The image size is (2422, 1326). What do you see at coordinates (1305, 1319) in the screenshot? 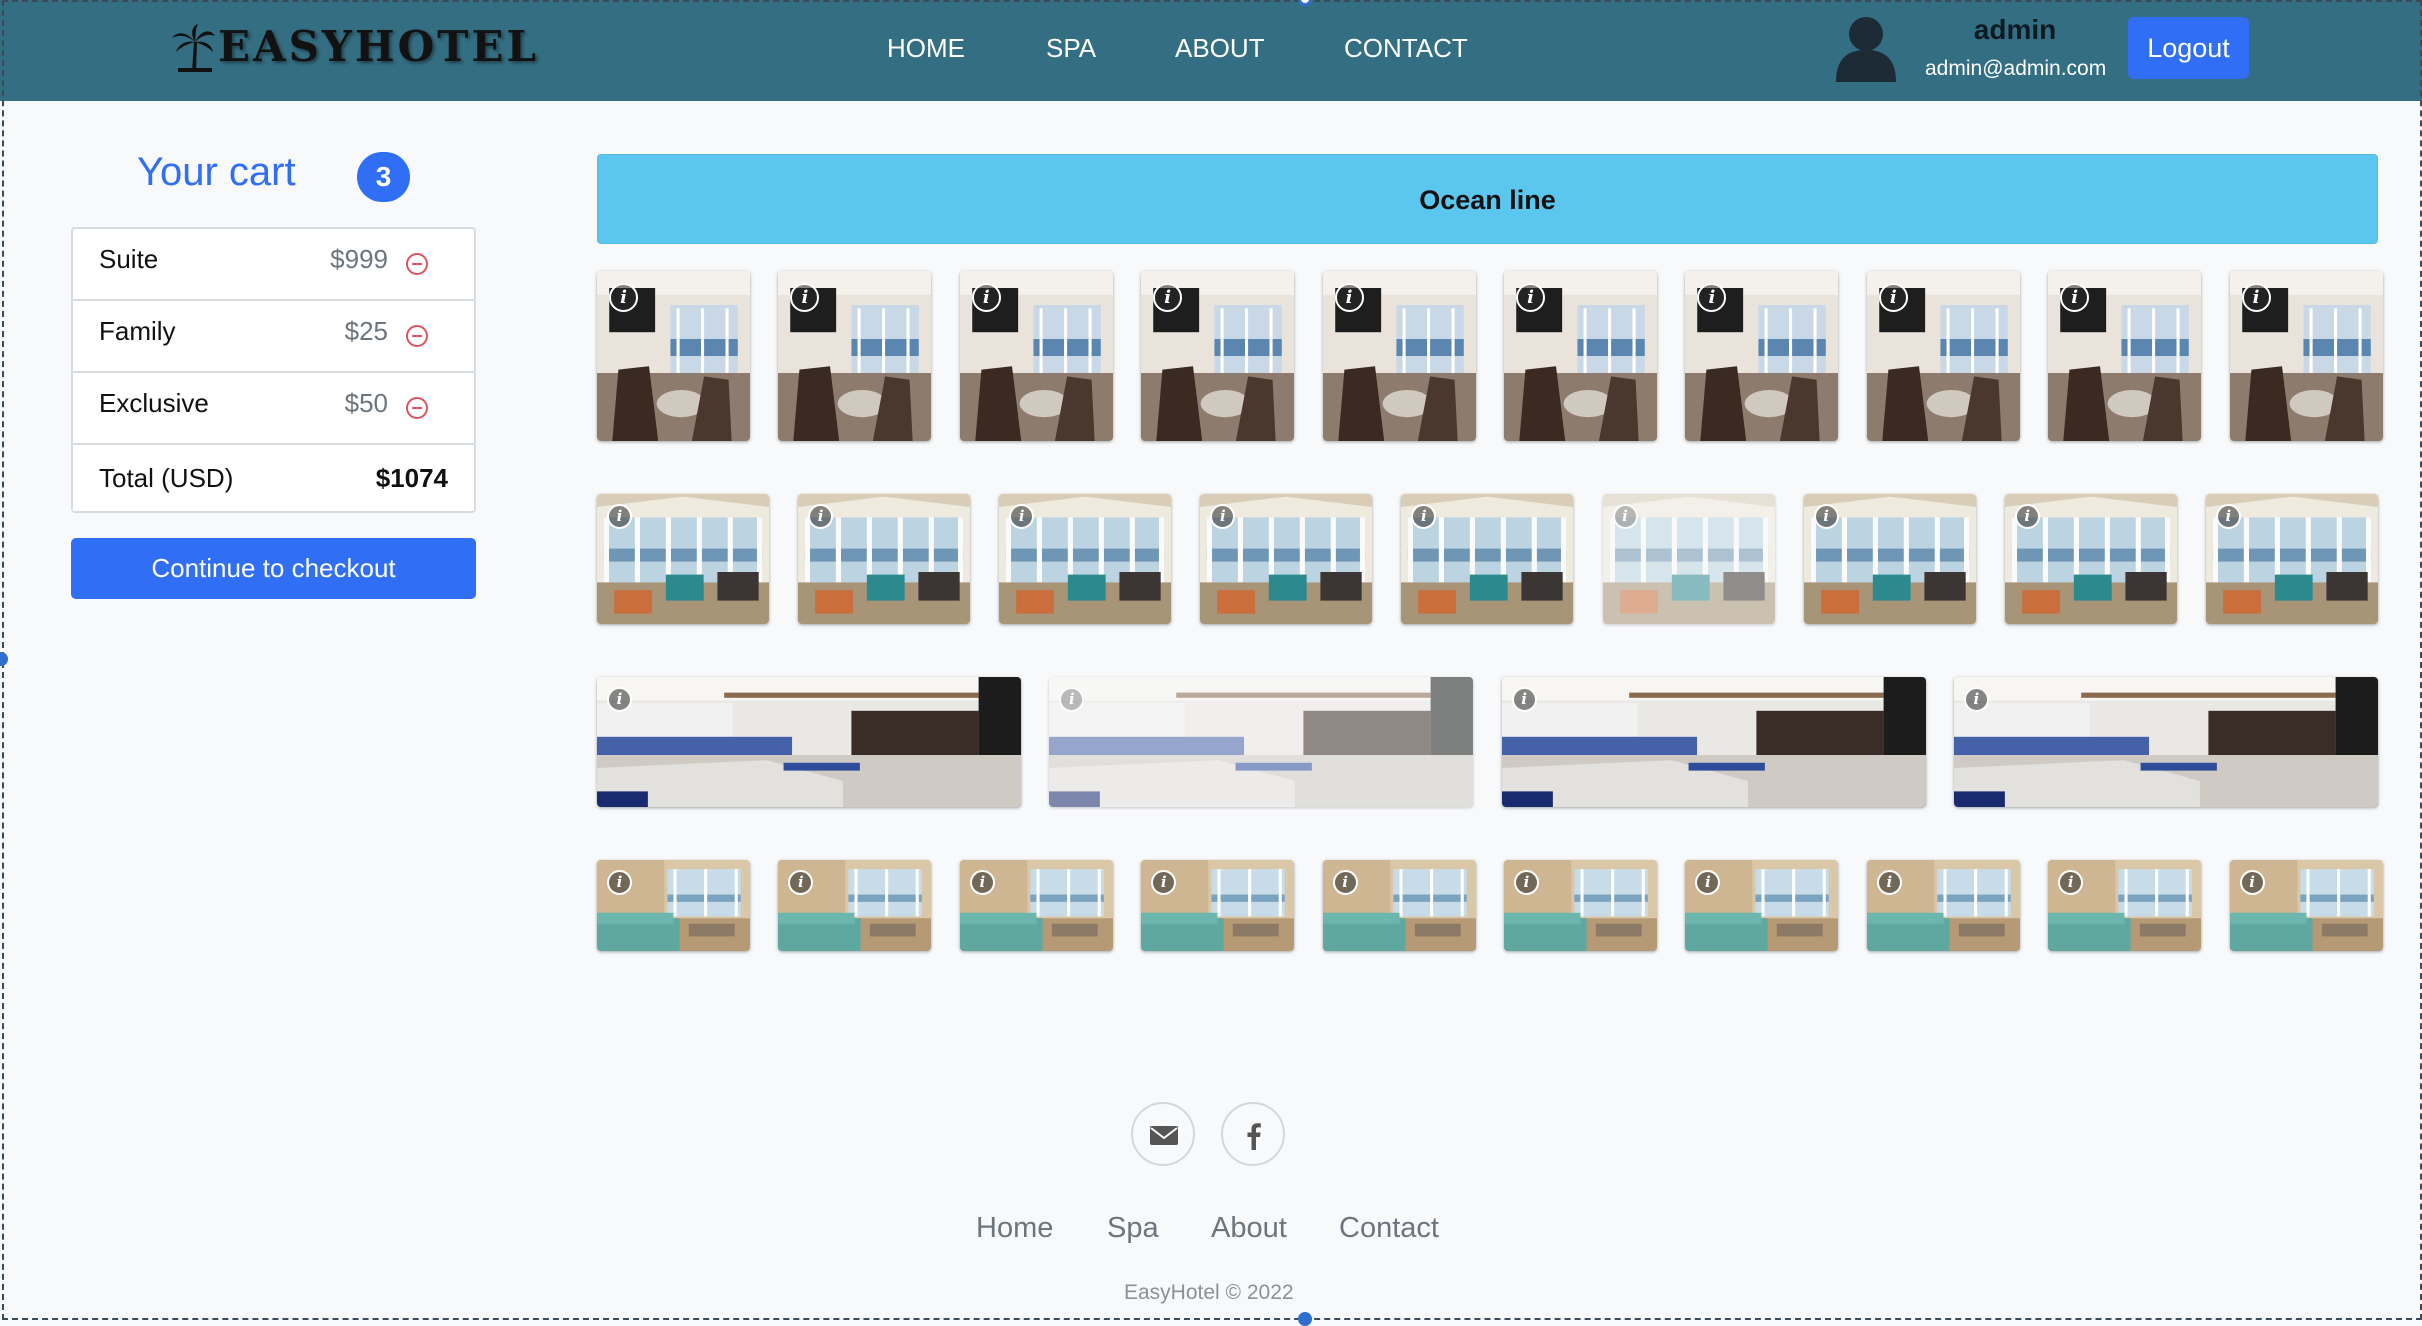
I see `resize-handle-bottom` at bounding box center [1305, 1319].